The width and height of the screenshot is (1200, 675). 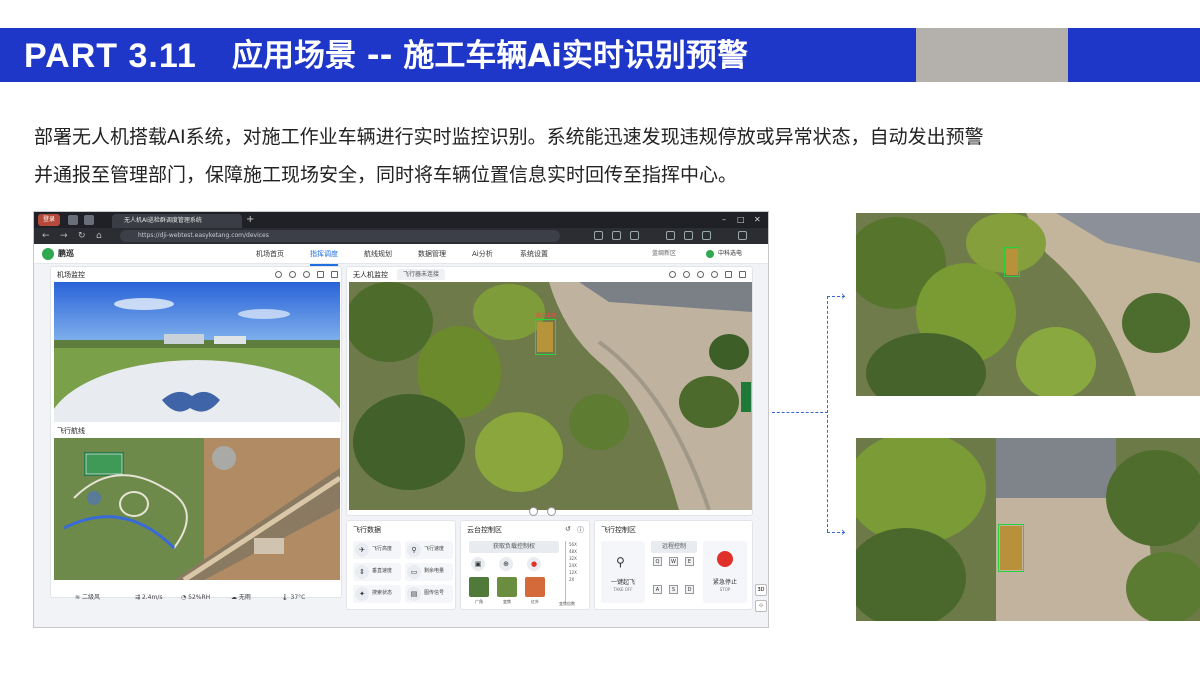 What do you see at coordinates (573, 558) in the screenshot?
I see `zoom-level: 32X` at bounding box center [573, 558].